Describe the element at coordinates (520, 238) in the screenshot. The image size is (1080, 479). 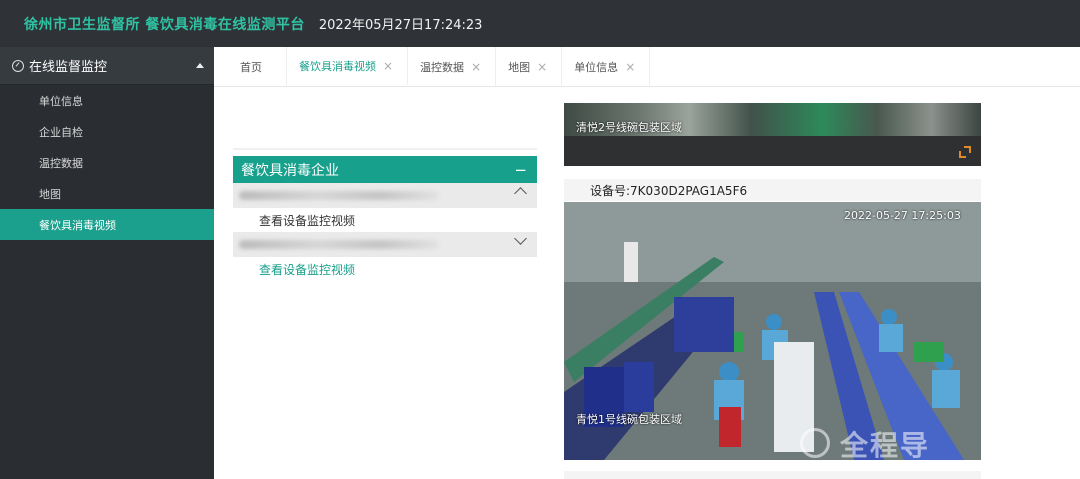
I see `chevron-down-icon` at that location.